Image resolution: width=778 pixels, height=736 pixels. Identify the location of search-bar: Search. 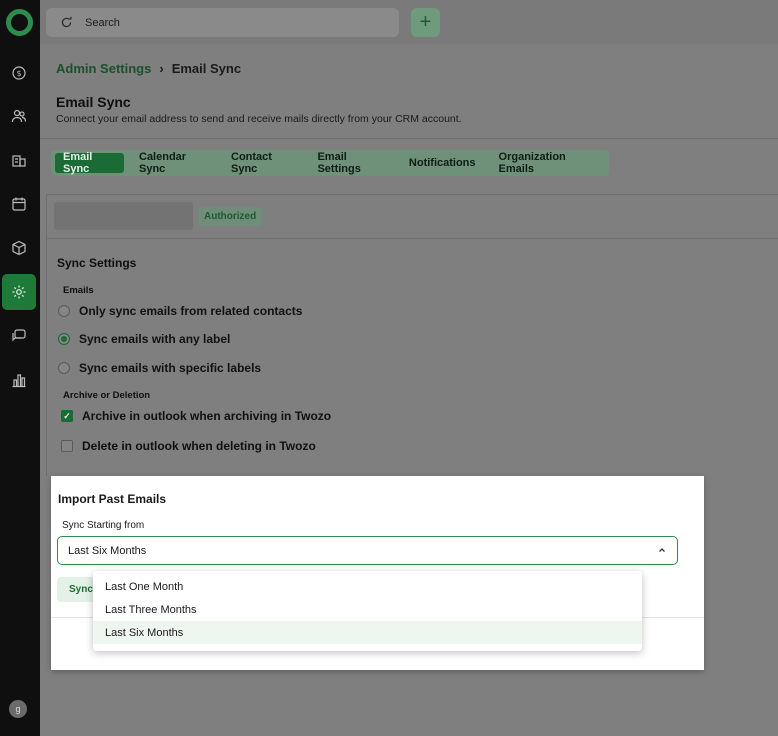
(222, 22).